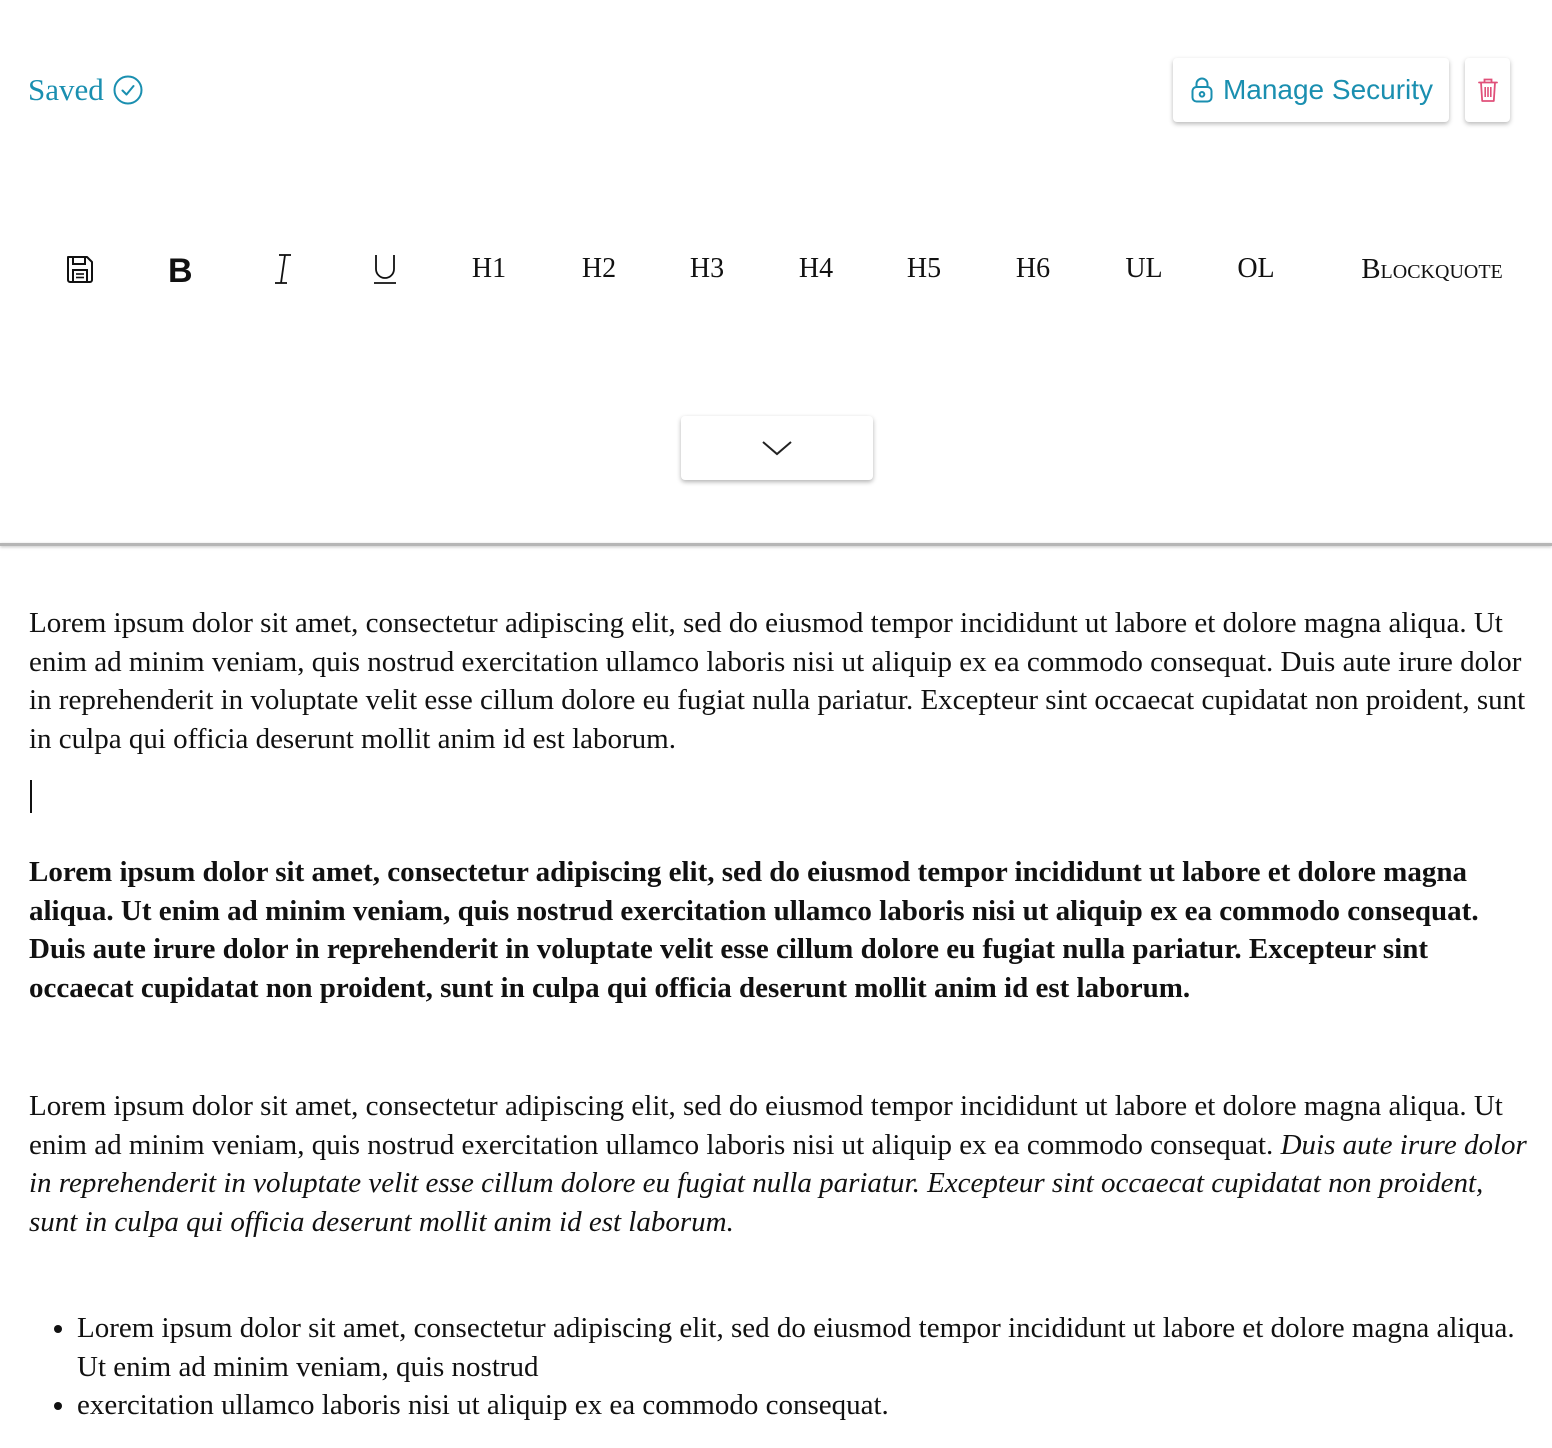 This screenshot has height=1448, width=1552. What do you see at coordinates (776, 269) in the screenshot?
I see `formatting-toolbar: B H1 H2 H3 H4 H5 H6 UL OL Blockquote` at bounding box center [776, 269].